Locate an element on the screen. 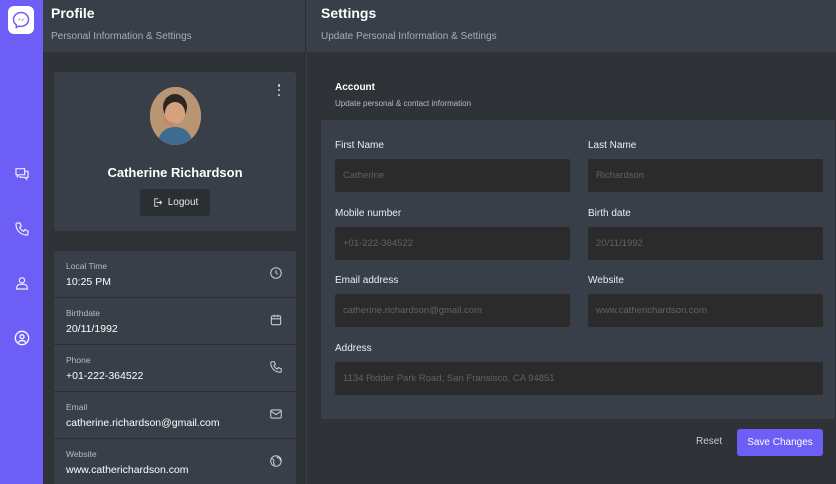  messenger-logo-icon is located at coordinates (21, 20).